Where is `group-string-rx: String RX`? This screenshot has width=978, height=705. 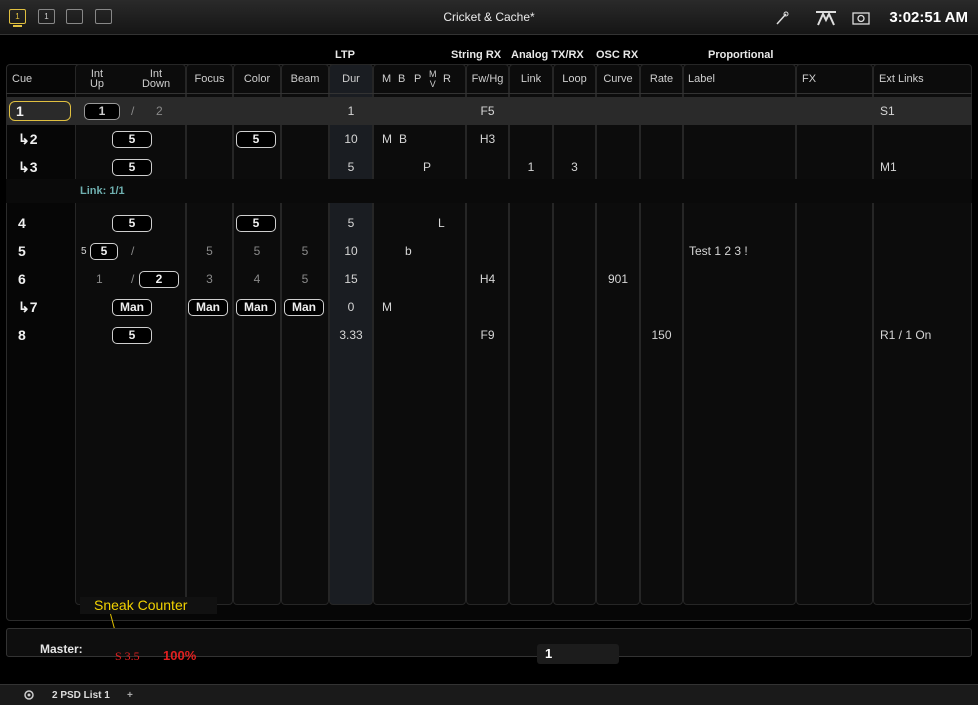 group-string-rx: String RX is located at coordinates (476, 55).